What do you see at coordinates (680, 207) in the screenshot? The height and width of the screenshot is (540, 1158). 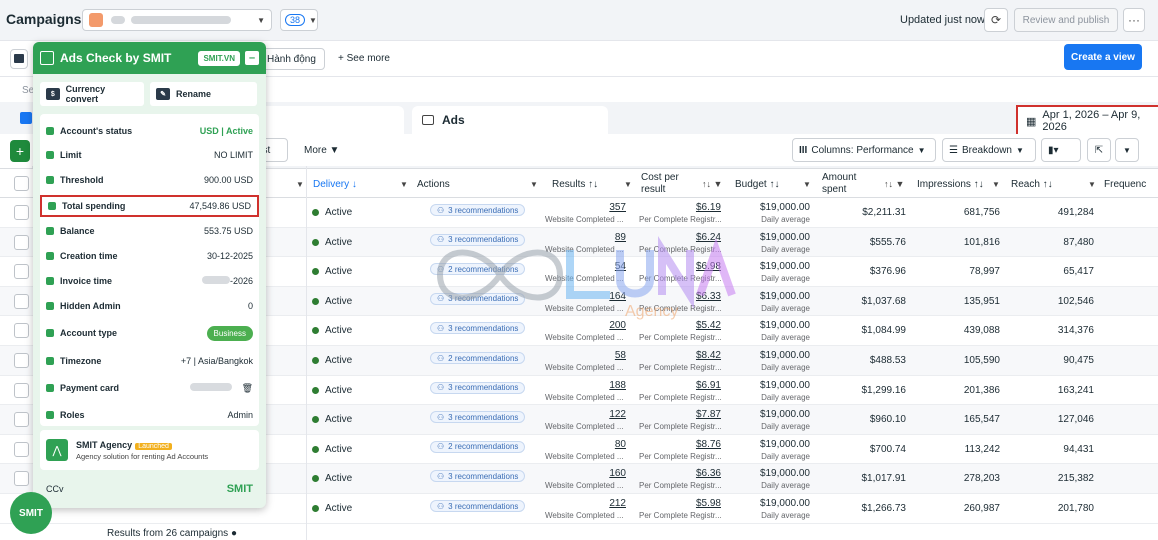 I see `cost-per-result-value: $6.19` at bounding box center [680, 207].